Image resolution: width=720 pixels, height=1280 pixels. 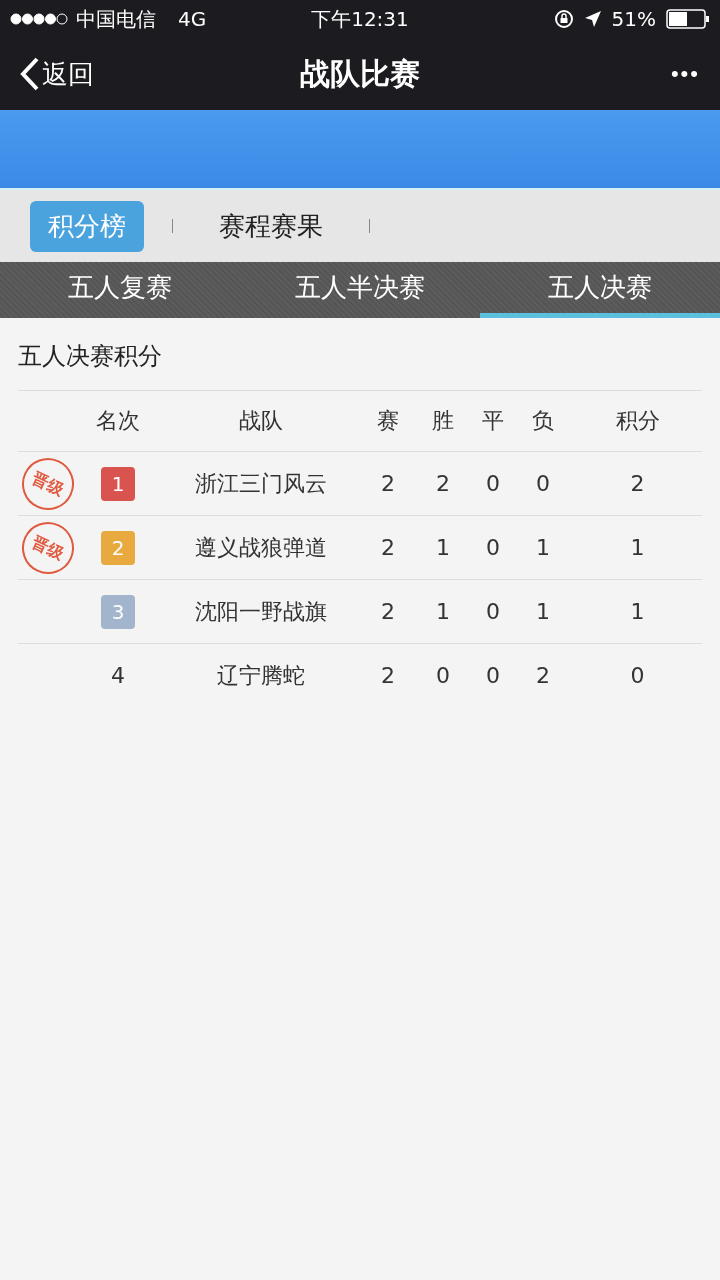 I want to click on network-type: 4G, so click(x=192, y=19).